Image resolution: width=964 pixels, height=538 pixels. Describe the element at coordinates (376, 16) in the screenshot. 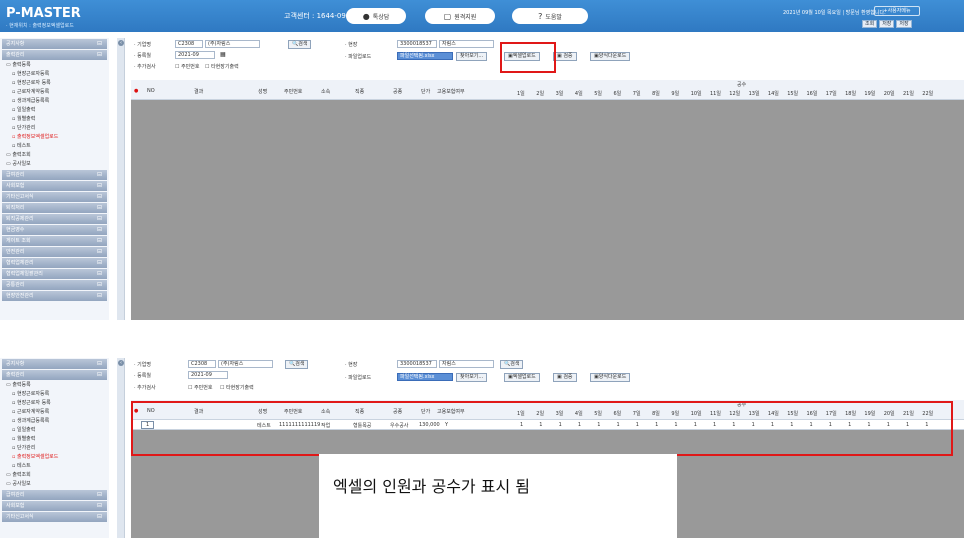

I see `chat-button: ● 톡상담` at that location.